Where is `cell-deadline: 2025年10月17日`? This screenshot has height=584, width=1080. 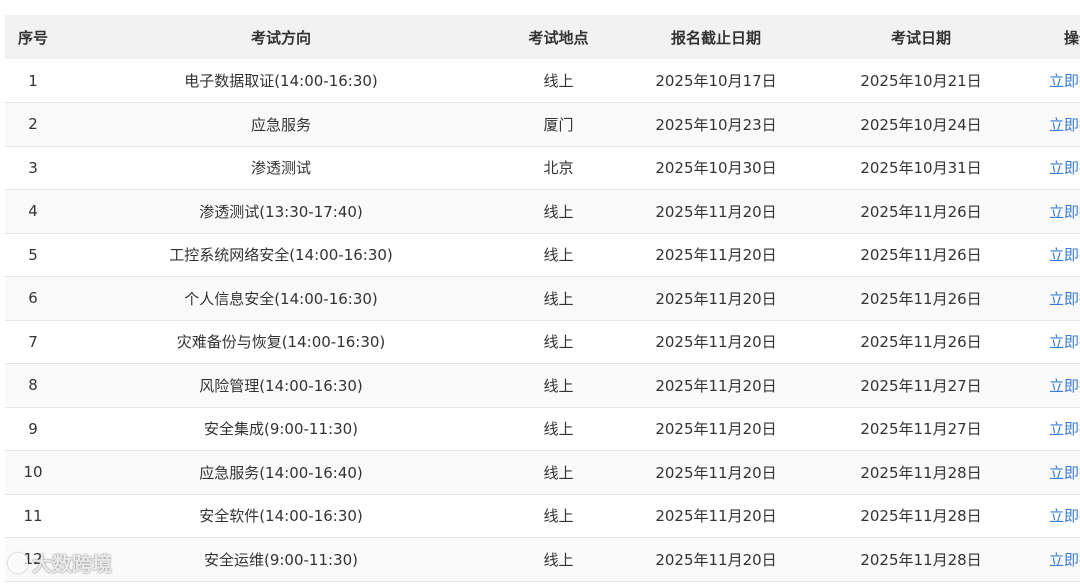 cell-deadline: 2025年10月17日 is located at coordinates (716, 81).